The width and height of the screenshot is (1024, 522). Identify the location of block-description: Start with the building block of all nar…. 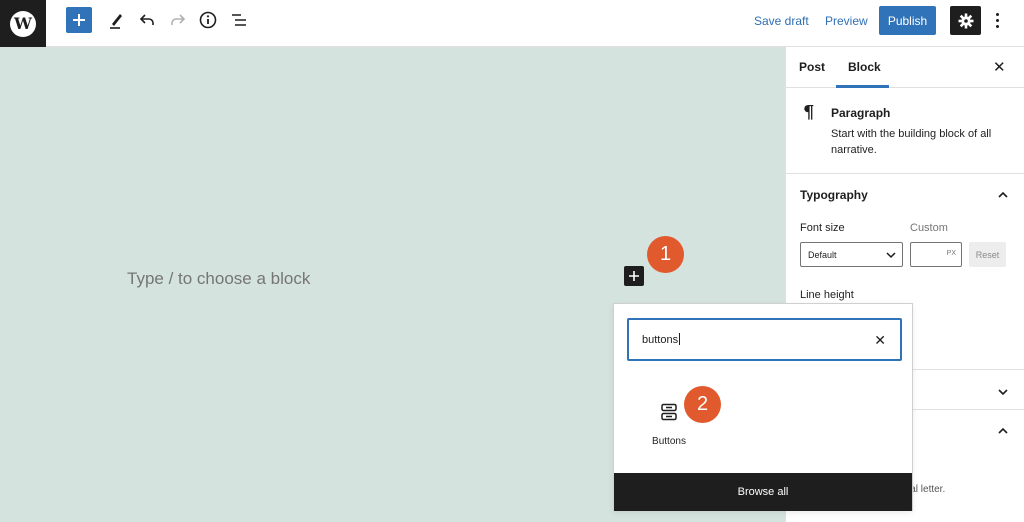
(911, 142).